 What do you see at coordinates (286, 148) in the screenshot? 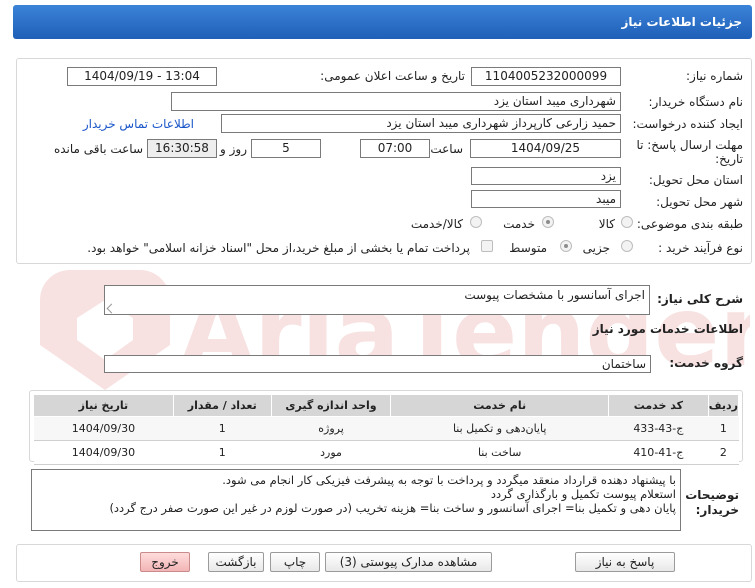
I see `days-remaining-field: 5` at bounding box center [286, 148].